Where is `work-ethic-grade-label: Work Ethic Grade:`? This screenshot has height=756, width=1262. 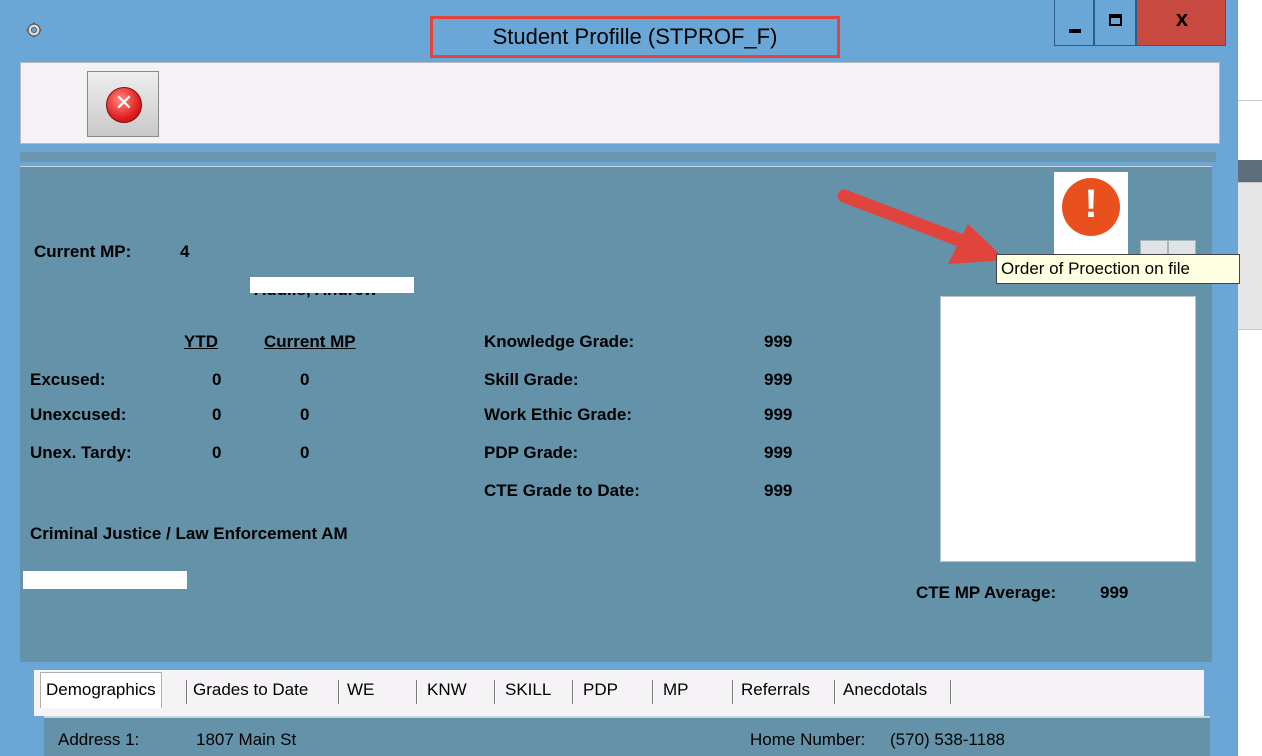
work-ethic-grade-label: Work Ethic Grade: is located at coordinates (558, 414).